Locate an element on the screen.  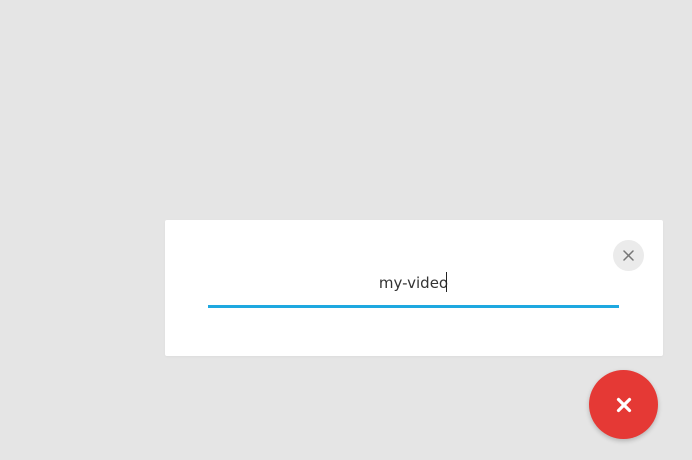
name-input is located at coordinates (413, 283).